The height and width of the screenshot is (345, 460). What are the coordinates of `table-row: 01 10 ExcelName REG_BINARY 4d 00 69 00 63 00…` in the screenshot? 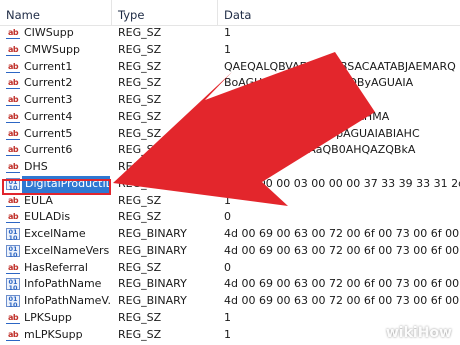 It's located at (230, 234).